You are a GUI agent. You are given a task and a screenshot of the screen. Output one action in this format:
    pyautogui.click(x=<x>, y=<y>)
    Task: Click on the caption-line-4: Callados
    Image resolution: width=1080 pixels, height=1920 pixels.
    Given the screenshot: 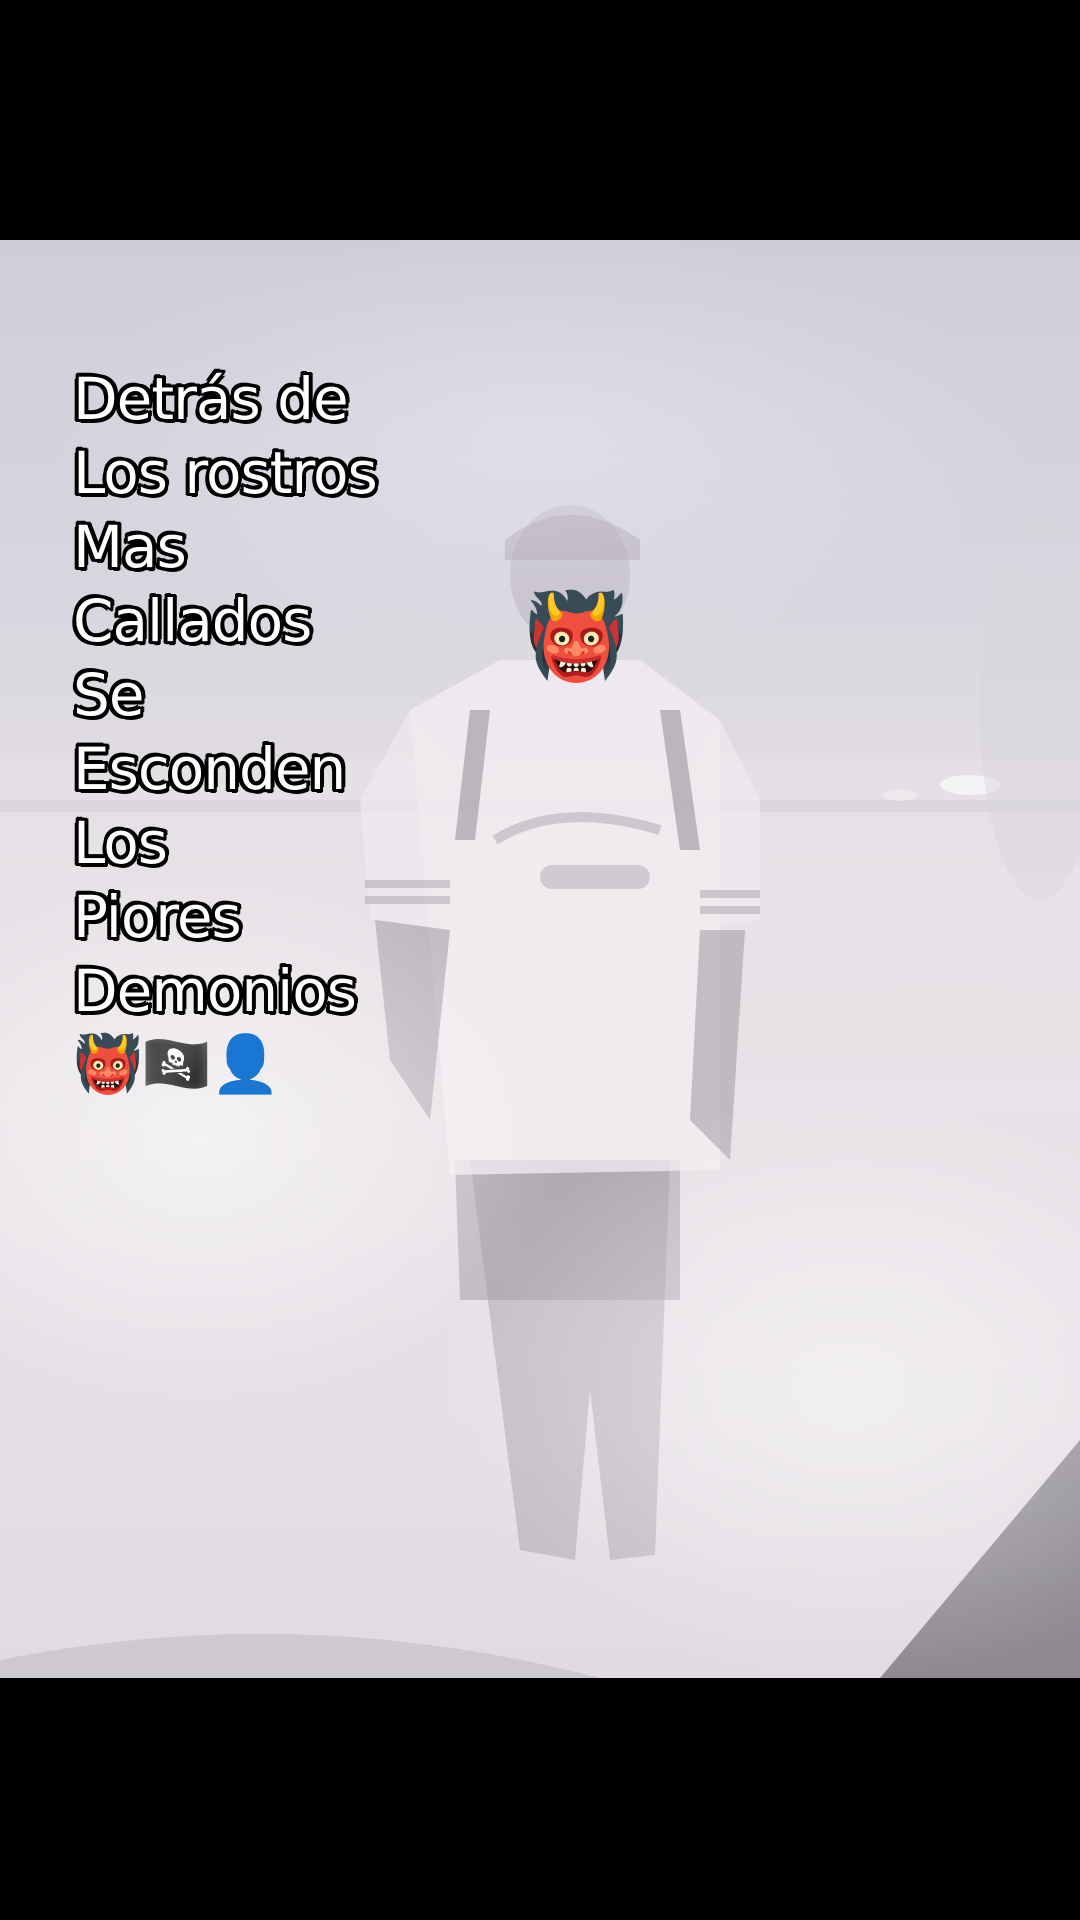 What is the action you would take?
    pyautogui.click(x=192, y=621)
    